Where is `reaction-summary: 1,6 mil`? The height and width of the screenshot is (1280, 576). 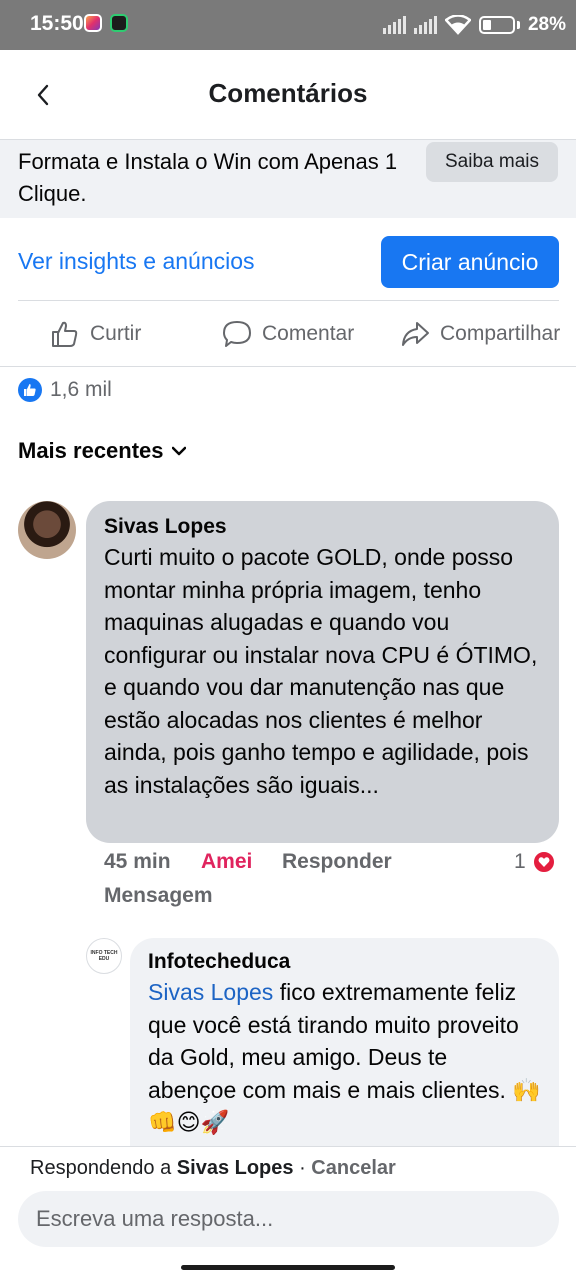 reaction-summary: 1,6 mil is located at coordinates (65, 390).